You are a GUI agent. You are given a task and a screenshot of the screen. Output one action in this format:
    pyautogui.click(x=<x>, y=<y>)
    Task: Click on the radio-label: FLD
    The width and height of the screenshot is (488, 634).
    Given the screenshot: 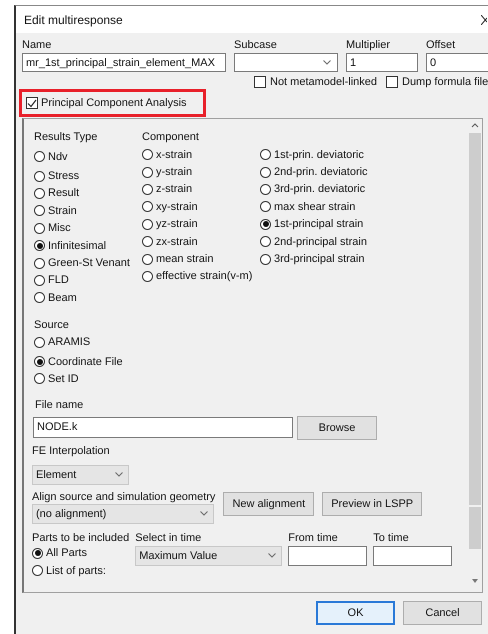 What is the action you would take?
    pyautogui.click(x=58, y=280)
    